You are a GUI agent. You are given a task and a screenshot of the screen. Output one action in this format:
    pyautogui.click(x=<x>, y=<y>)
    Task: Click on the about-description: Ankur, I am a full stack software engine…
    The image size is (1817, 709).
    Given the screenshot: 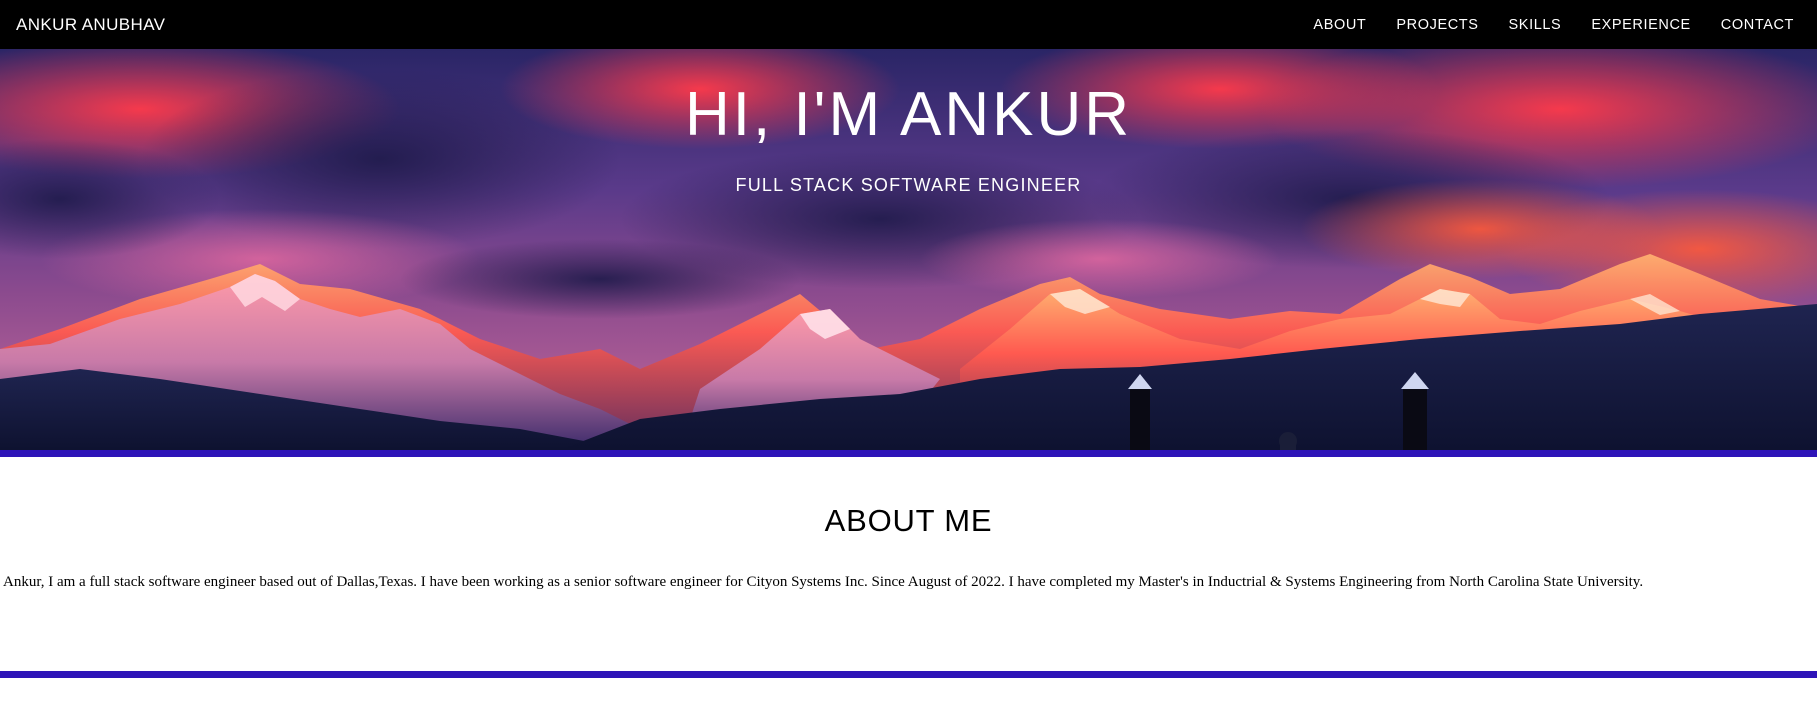 What is the action you would take?
    pyautogui.click(x=823, y=582)
    